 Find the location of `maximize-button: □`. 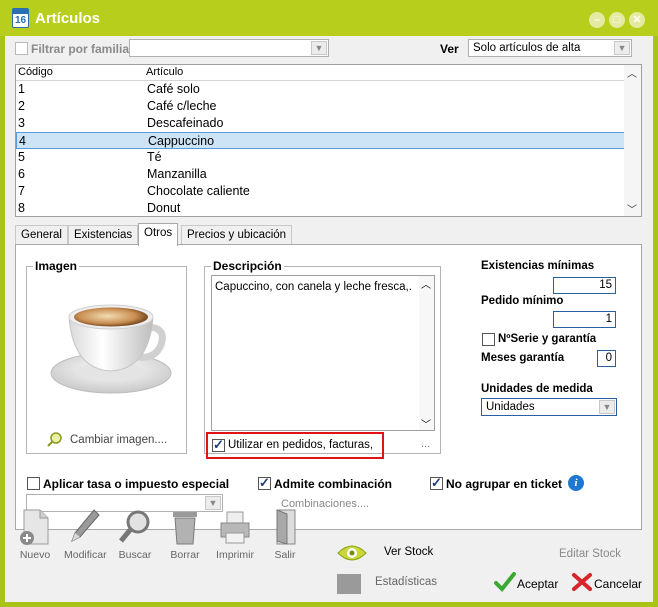

maximize-button: □ is located at coordinates (617, 20).